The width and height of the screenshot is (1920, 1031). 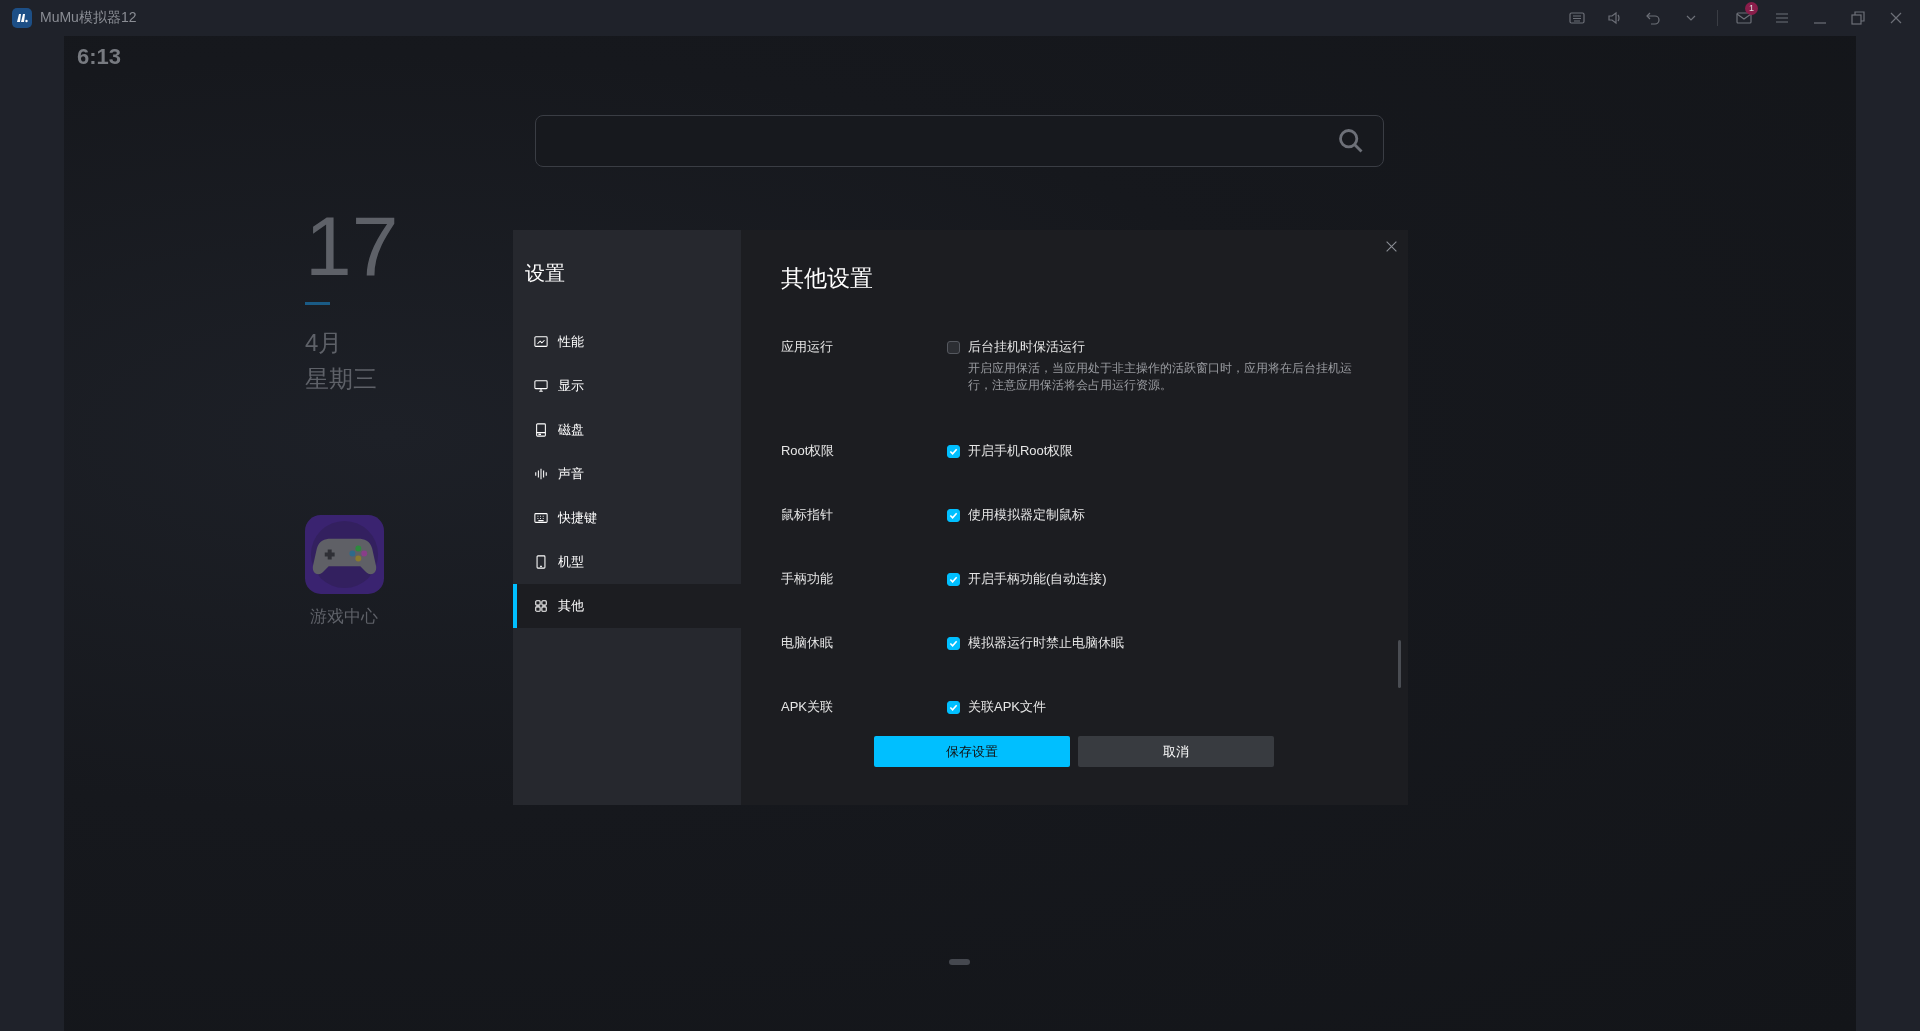 I want to click on save-button: 保存设置, so click(x=972, y=751).